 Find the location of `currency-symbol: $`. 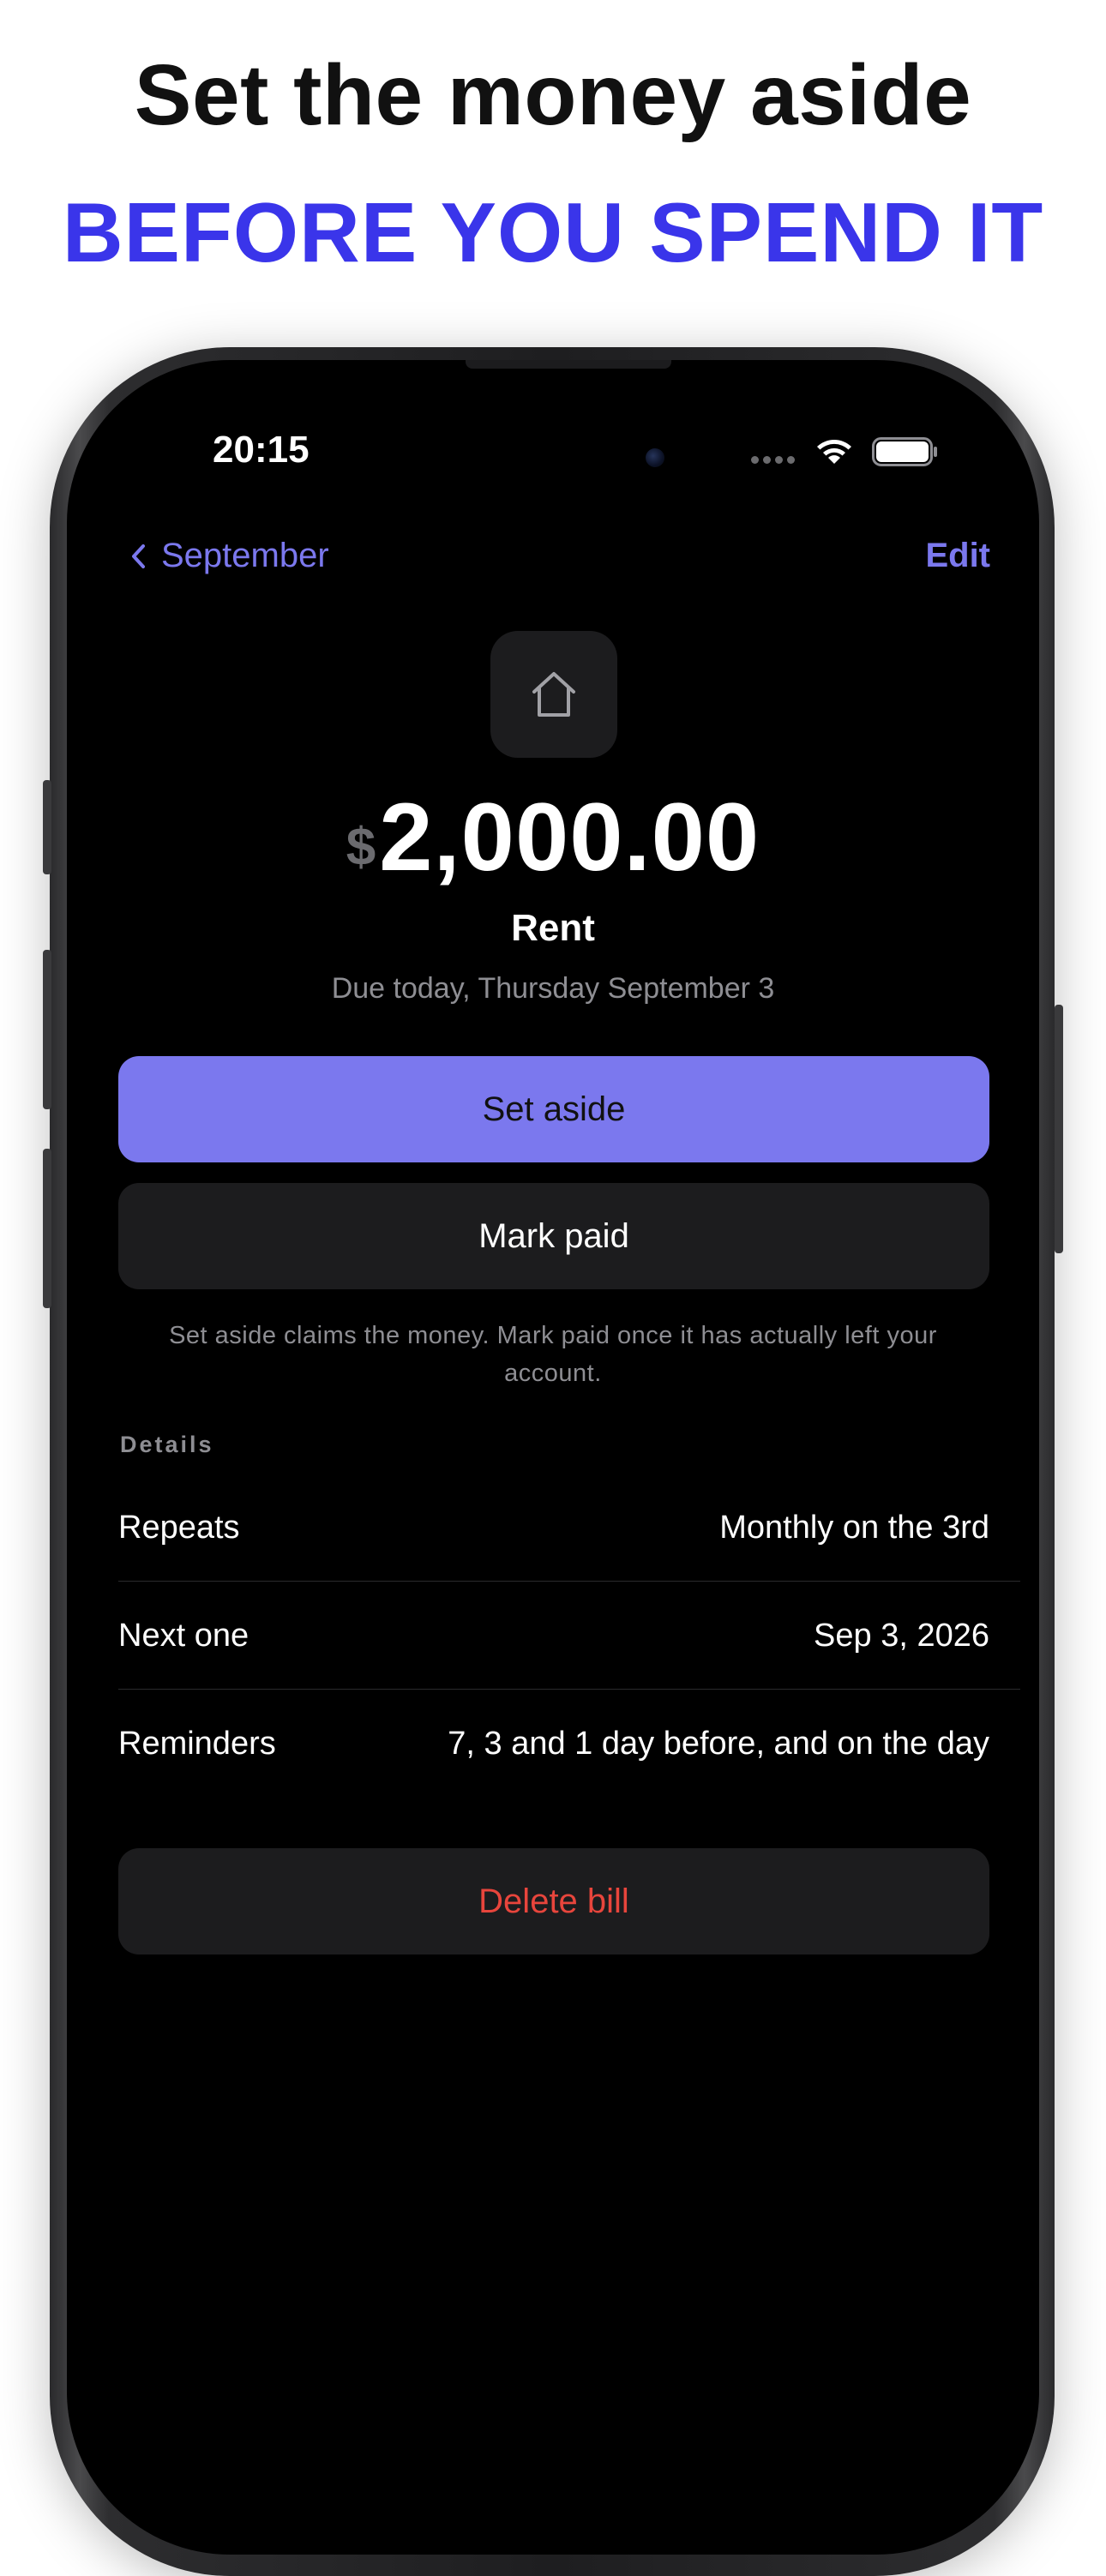

currency-symbol: $ is located at coordinates (361, 847).